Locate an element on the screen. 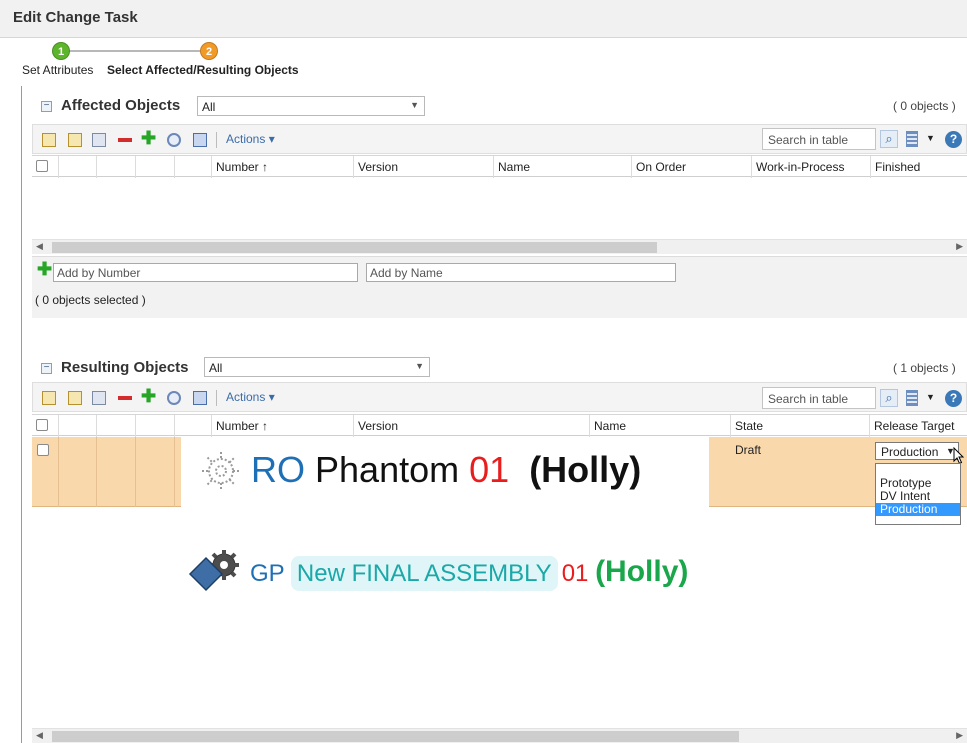 Image resolution: width=967 pixels, height=743 pixels. row-state: Draft is located at coordinates (748, 450).